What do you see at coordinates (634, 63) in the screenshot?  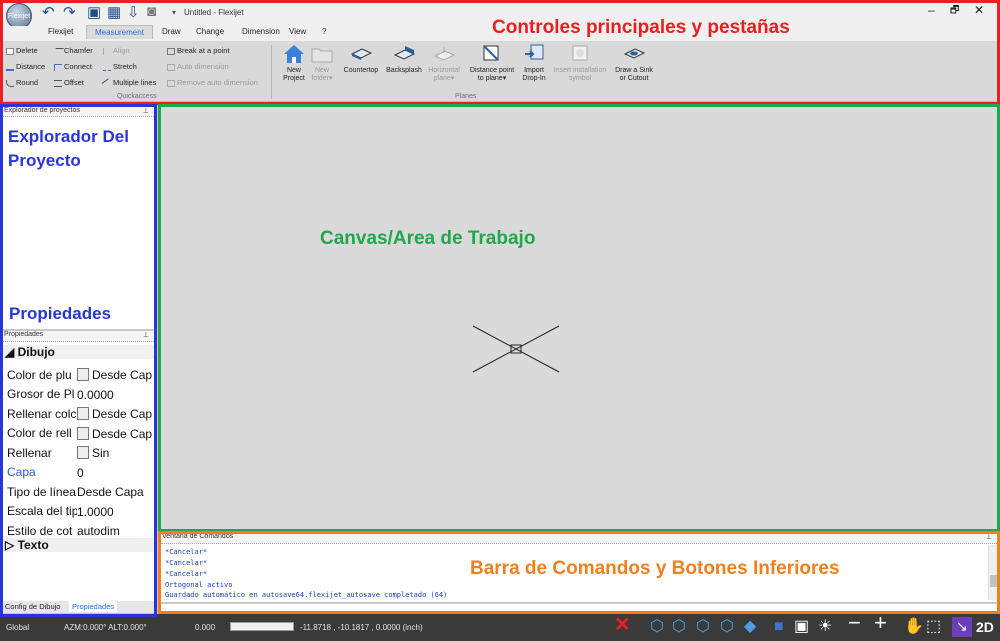 I see `draw-sink-button: Draw a Sink or Cutout` at bounding box center [634, 63].